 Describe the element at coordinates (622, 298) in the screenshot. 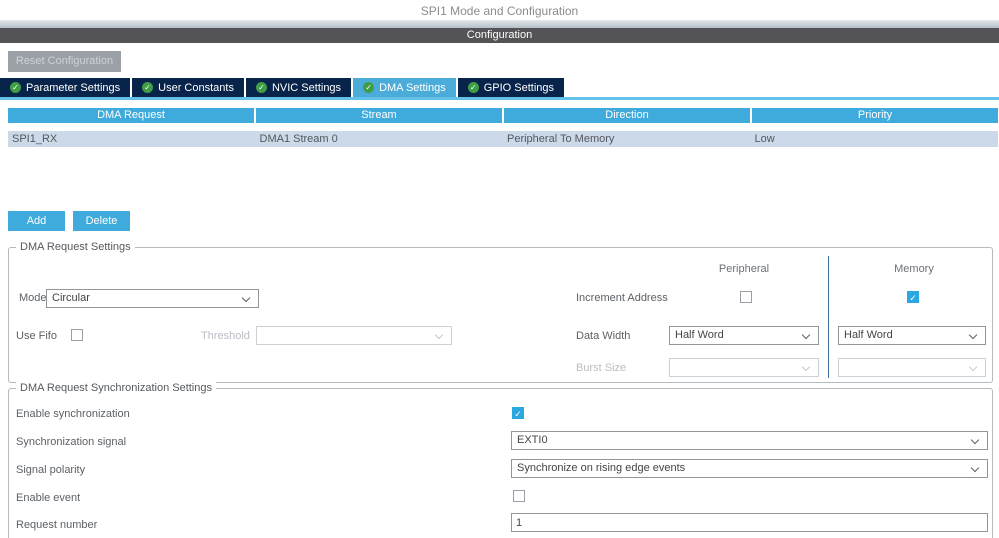

I see `increment-address-label: Increment Address` at that location.